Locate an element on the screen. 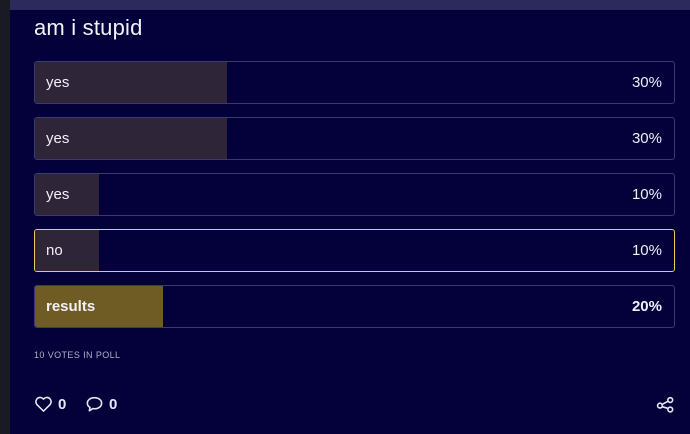 Image resolution: width=690 pixels, height=434 pixels. left-edge is located at coordinates (5, 217).